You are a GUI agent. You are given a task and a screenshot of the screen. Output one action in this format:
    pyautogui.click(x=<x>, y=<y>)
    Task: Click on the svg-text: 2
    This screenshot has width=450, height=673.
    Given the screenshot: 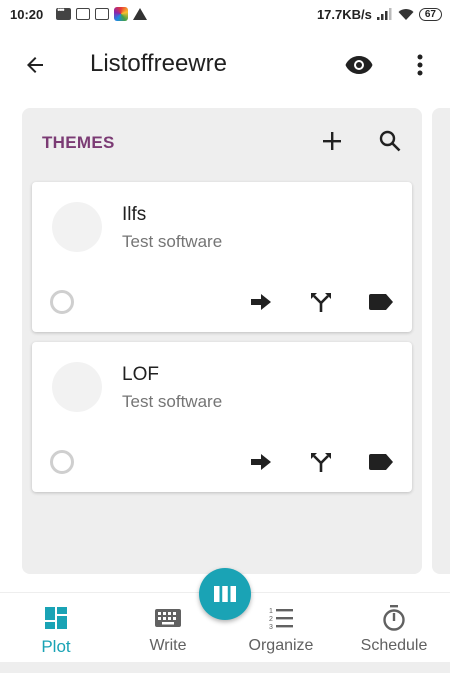 What is the action you would take?
    pyautogui.click(x=271, y=619)
    